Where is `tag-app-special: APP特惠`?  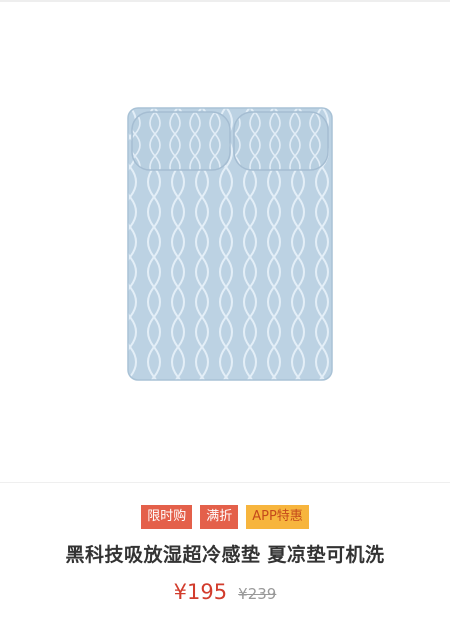
tag-app-special: APP特惠 is located at coordinates (277, 517).